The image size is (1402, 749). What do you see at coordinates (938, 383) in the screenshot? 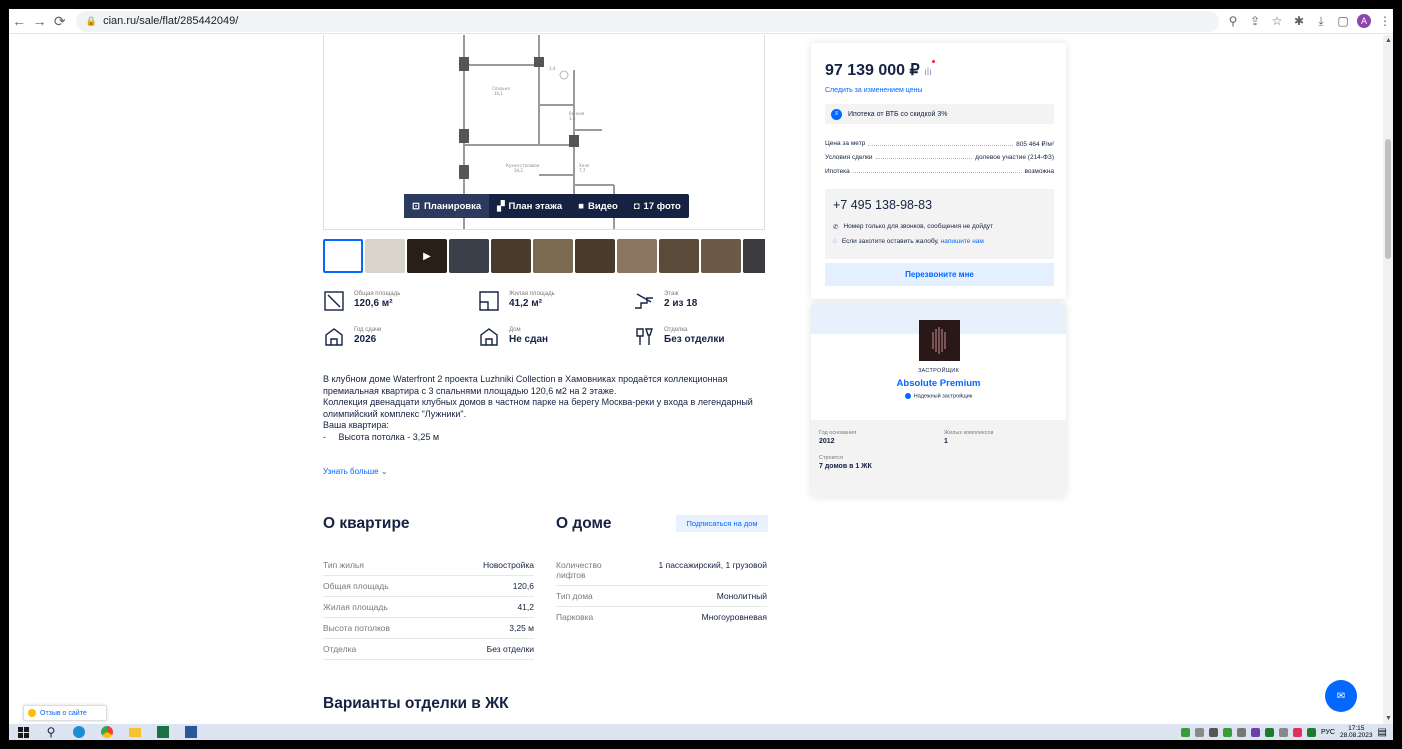
I see `developer-name-link: Absolute Premium` at bounding box center [938, 383].